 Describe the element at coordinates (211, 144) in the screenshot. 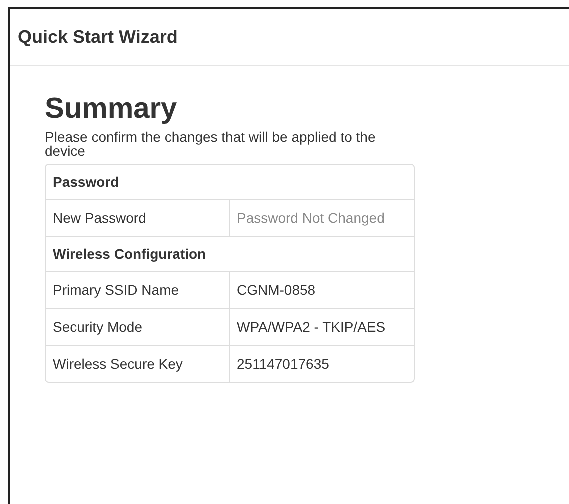

I see `summary-description: Please confirm the changes that will be applied to the device` at that location.